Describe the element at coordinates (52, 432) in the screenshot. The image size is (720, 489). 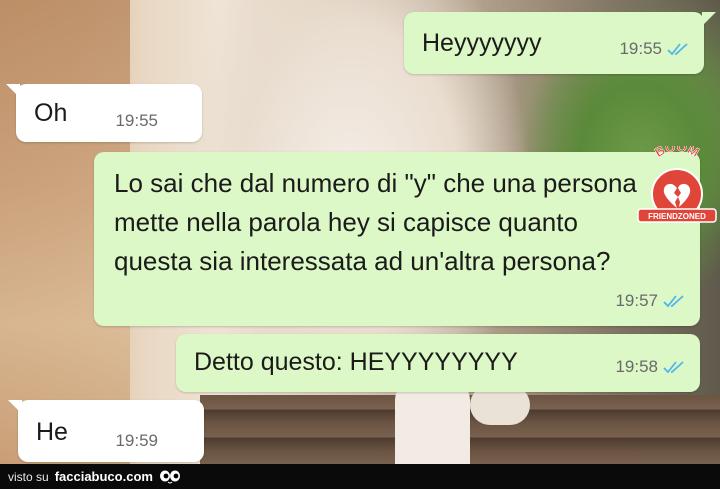
I see `message-text: He` at that location.